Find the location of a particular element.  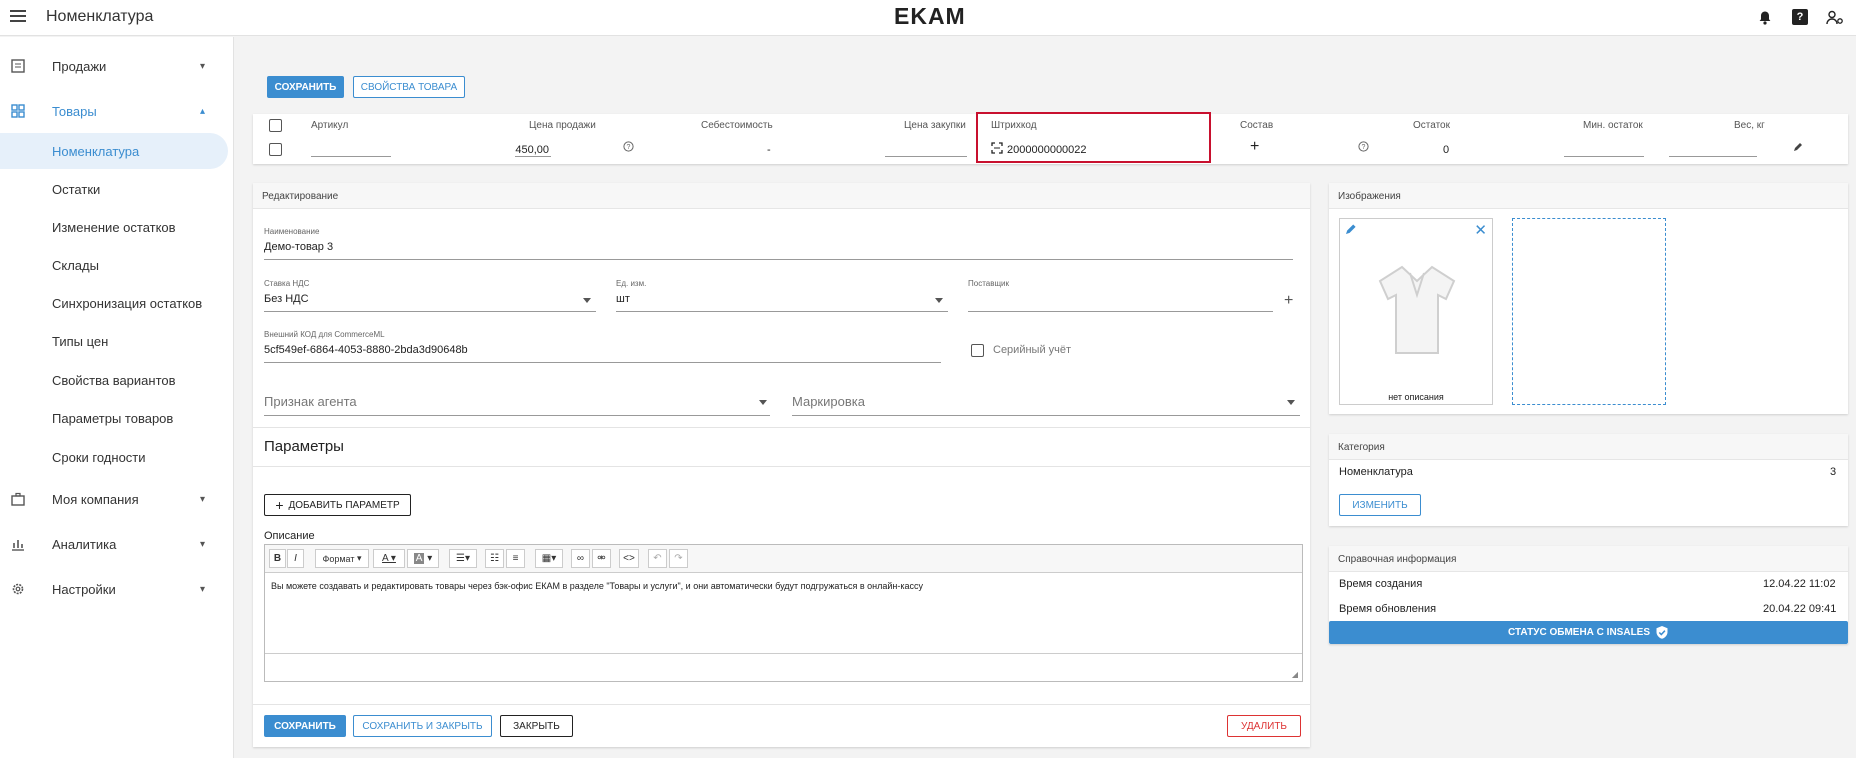

help-icon: ? is located at coordinates (1800, 17).